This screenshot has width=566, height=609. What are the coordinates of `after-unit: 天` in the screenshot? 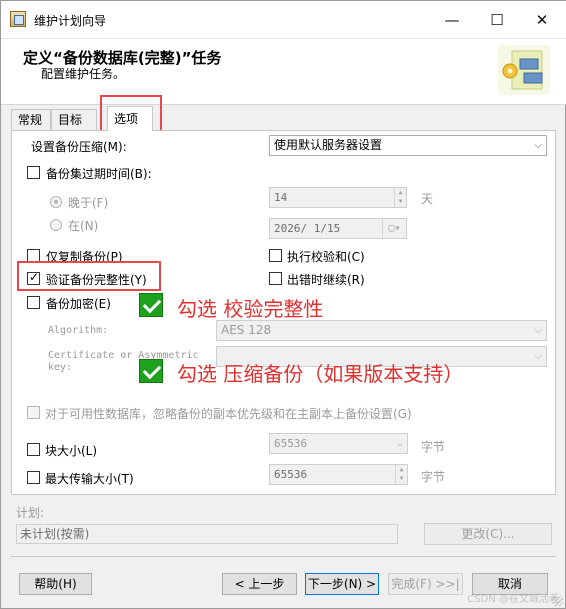 It's located at (427, 199).